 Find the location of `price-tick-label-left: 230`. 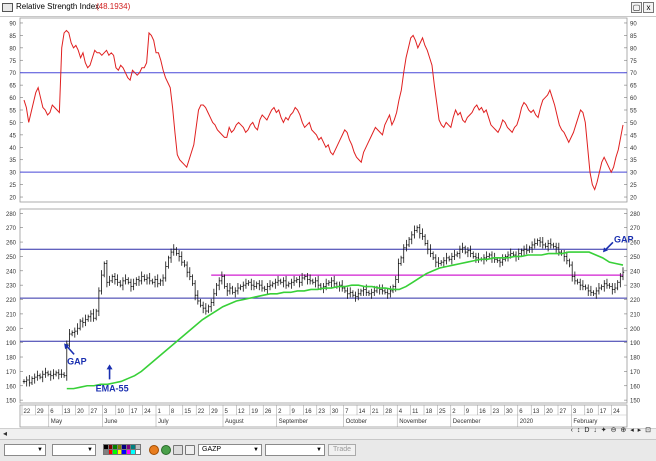

price-tick-label-left: 230 is located at coordinates (11, 287).